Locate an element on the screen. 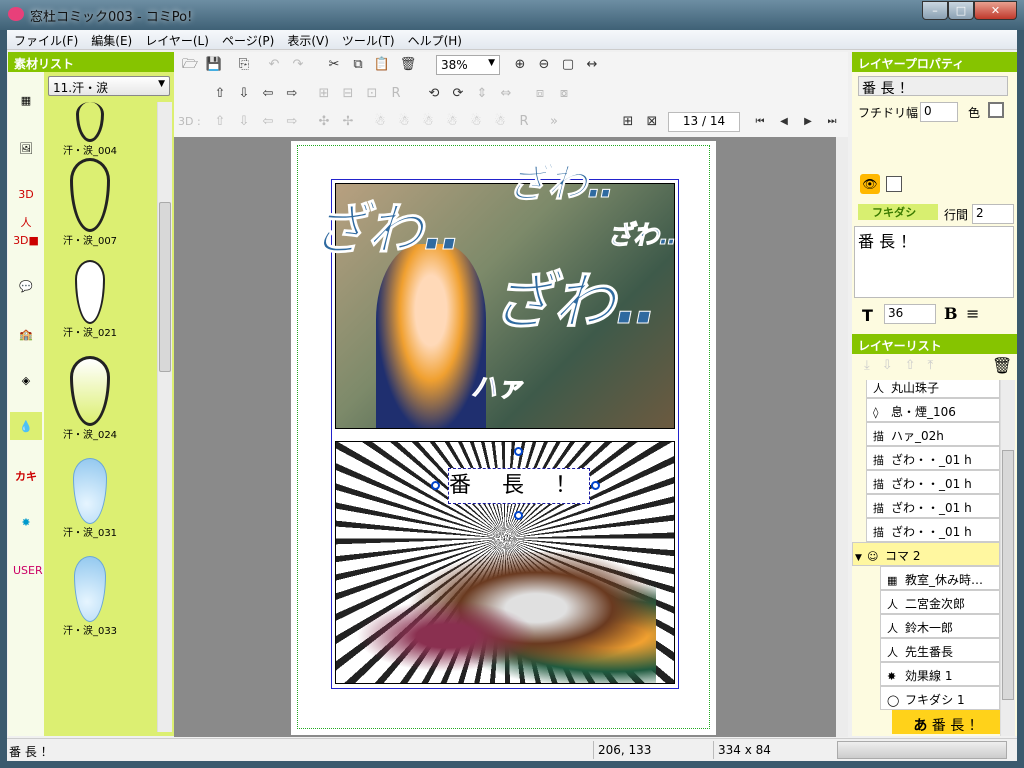  comic-panel-2: 番 長 ！ is located at coordinates (505, 562).